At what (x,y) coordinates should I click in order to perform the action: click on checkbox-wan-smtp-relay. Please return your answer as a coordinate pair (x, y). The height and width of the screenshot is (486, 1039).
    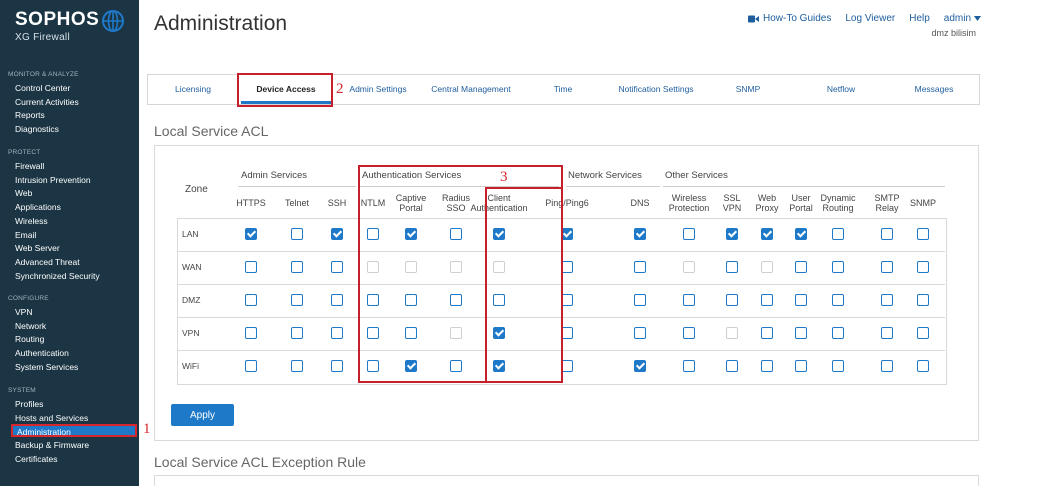
    Looking at the image, I should click on (887, 267).